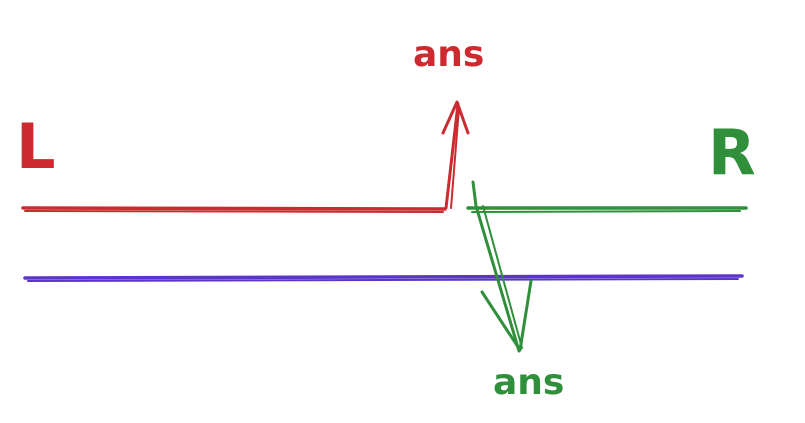 The image size is (805, 423). What do you see at coordinates (732, 152) in the screenshot?
I see `right-label: R` at bounding box center [732, 152].